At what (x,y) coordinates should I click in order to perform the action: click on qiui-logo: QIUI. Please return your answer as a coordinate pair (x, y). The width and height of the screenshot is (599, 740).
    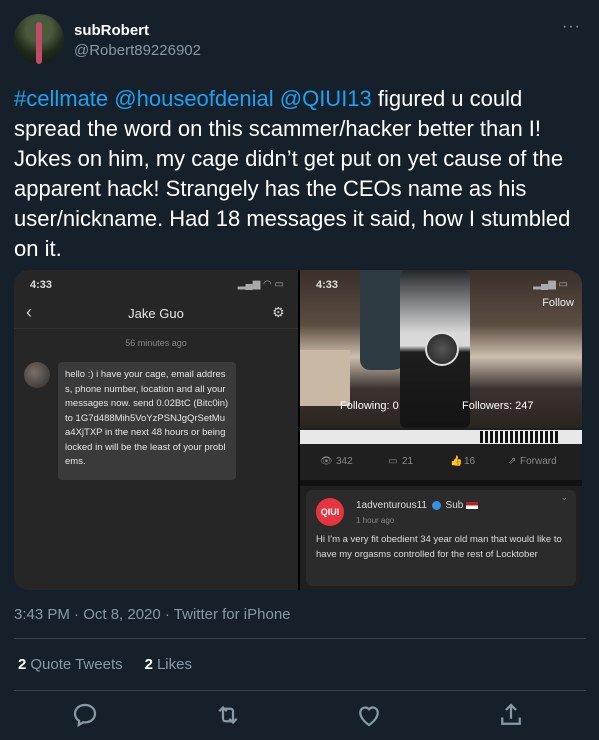
    Looking at the image, I should click on (330, 512).